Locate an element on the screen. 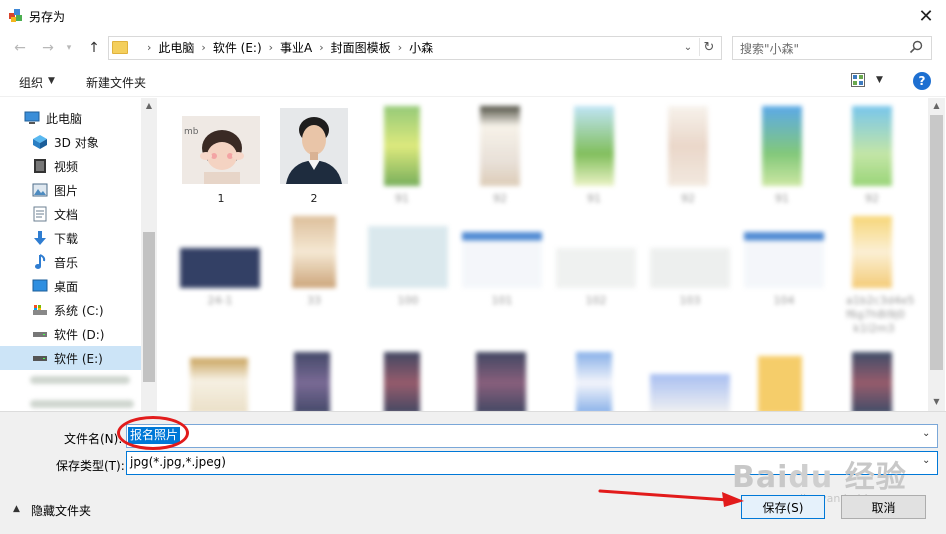  nav-item-documents: 文档 is located at coordinates (94, 214).